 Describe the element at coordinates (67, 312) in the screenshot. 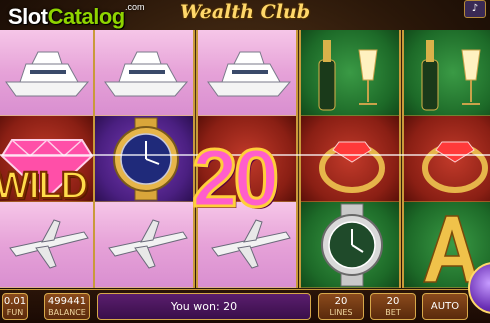

I see `balance-label: BALANCE` at that location.